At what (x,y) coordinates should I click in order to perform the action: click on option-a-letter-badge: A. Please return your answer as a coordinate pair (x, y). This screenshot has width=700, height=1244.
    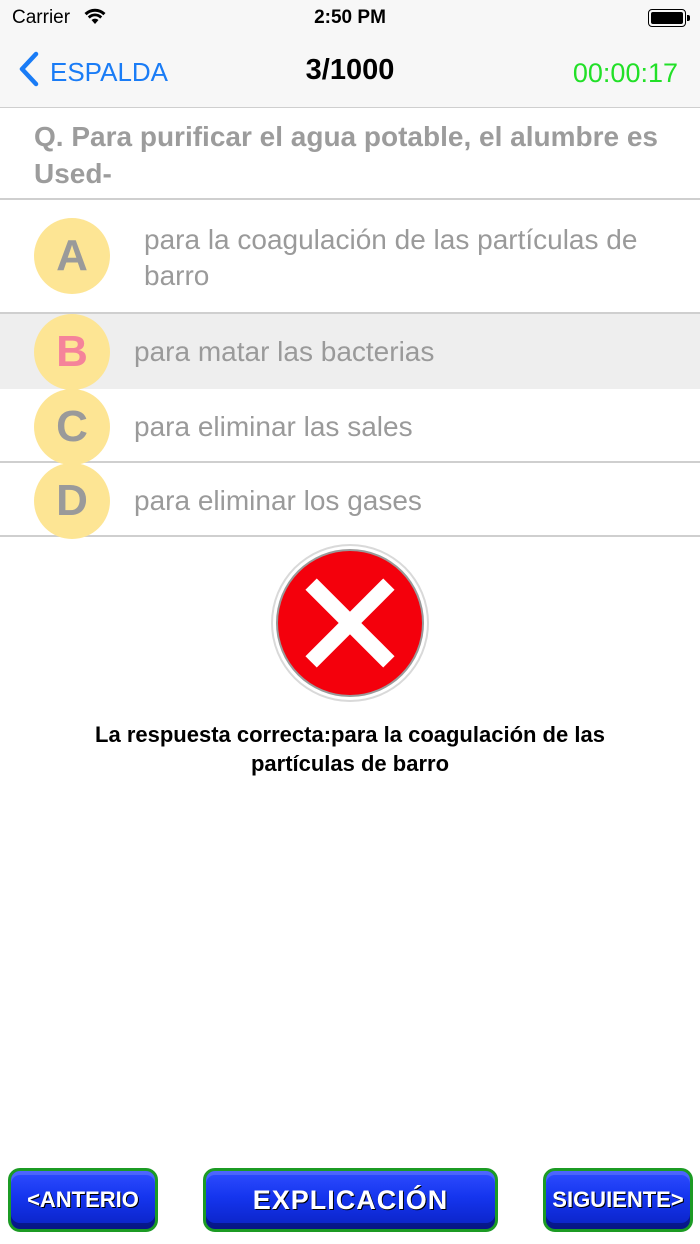
    Looking at the image, I should click on (72, 256).